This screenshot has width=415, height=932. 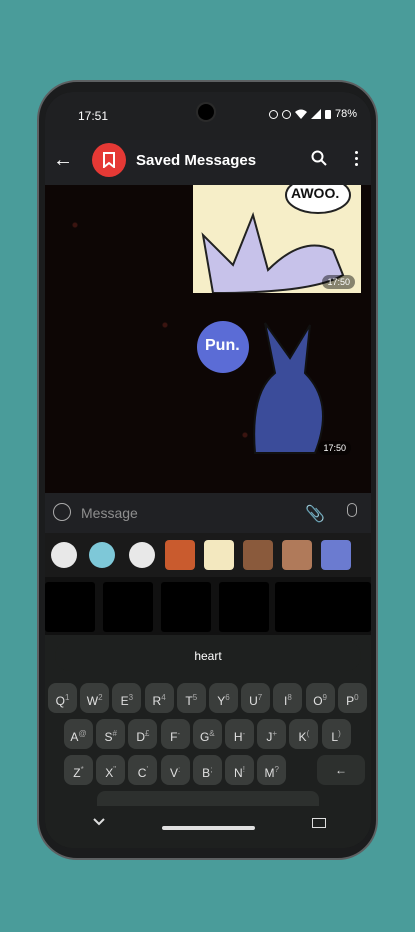 What do you see at coordinates (175, 734) in the screenshot?
I see `key-f: F-` at bounding box center [175, 734].